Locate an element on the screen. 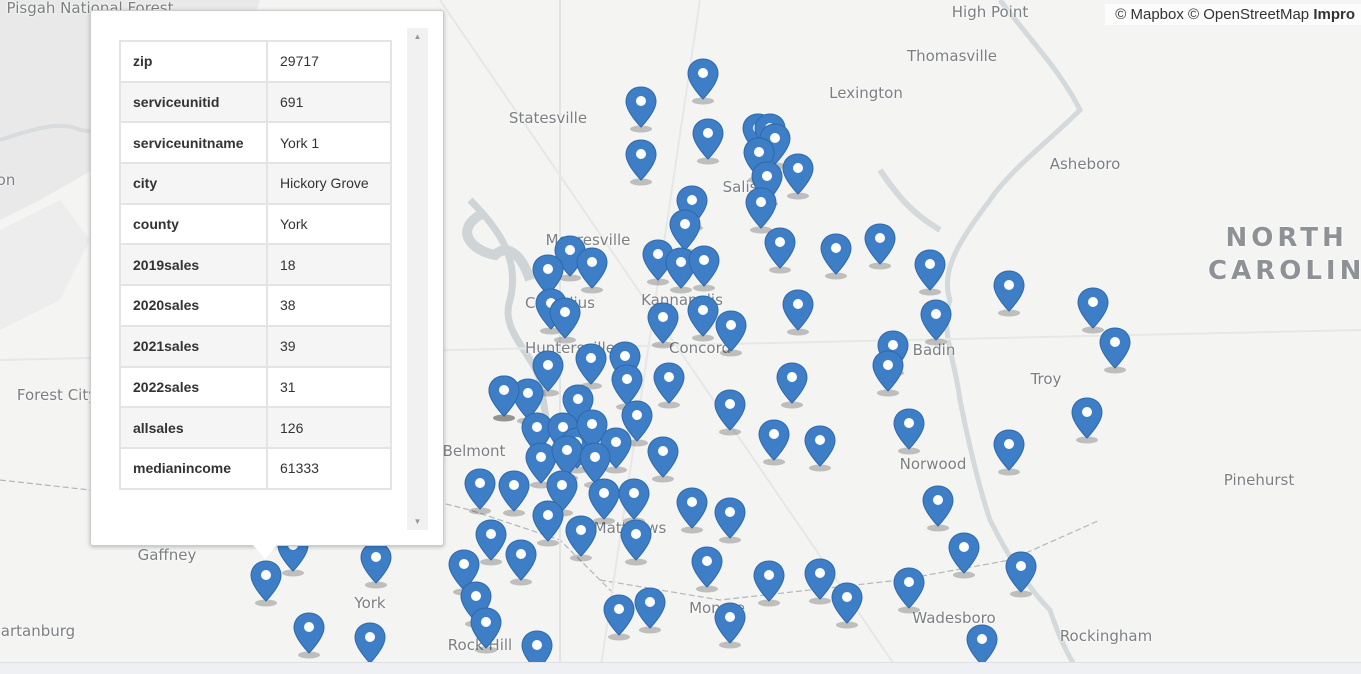 The height and width of the screenshot is (674, 1361). attribute-row: 2020sales 38 is located at coordinates (255, 305).